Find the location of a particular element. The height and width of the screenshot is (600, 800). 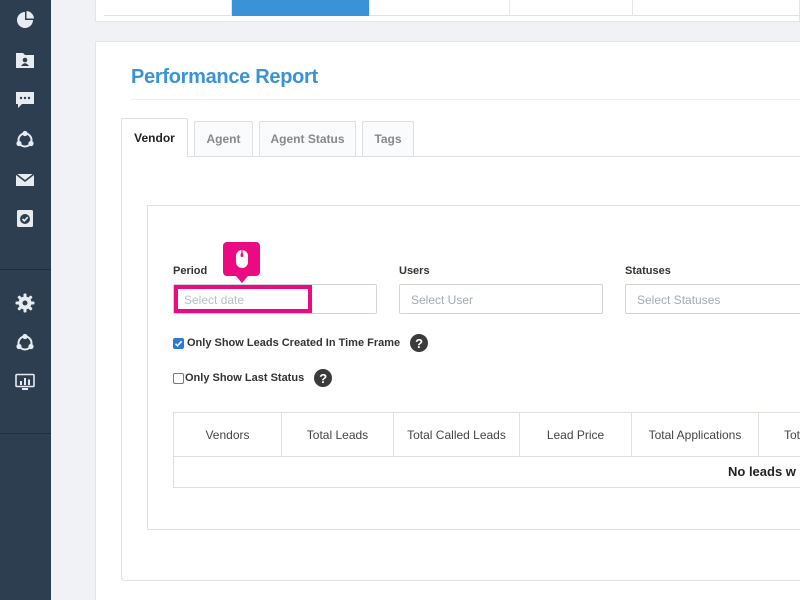

title-divider is located at coordinates (465, 99).